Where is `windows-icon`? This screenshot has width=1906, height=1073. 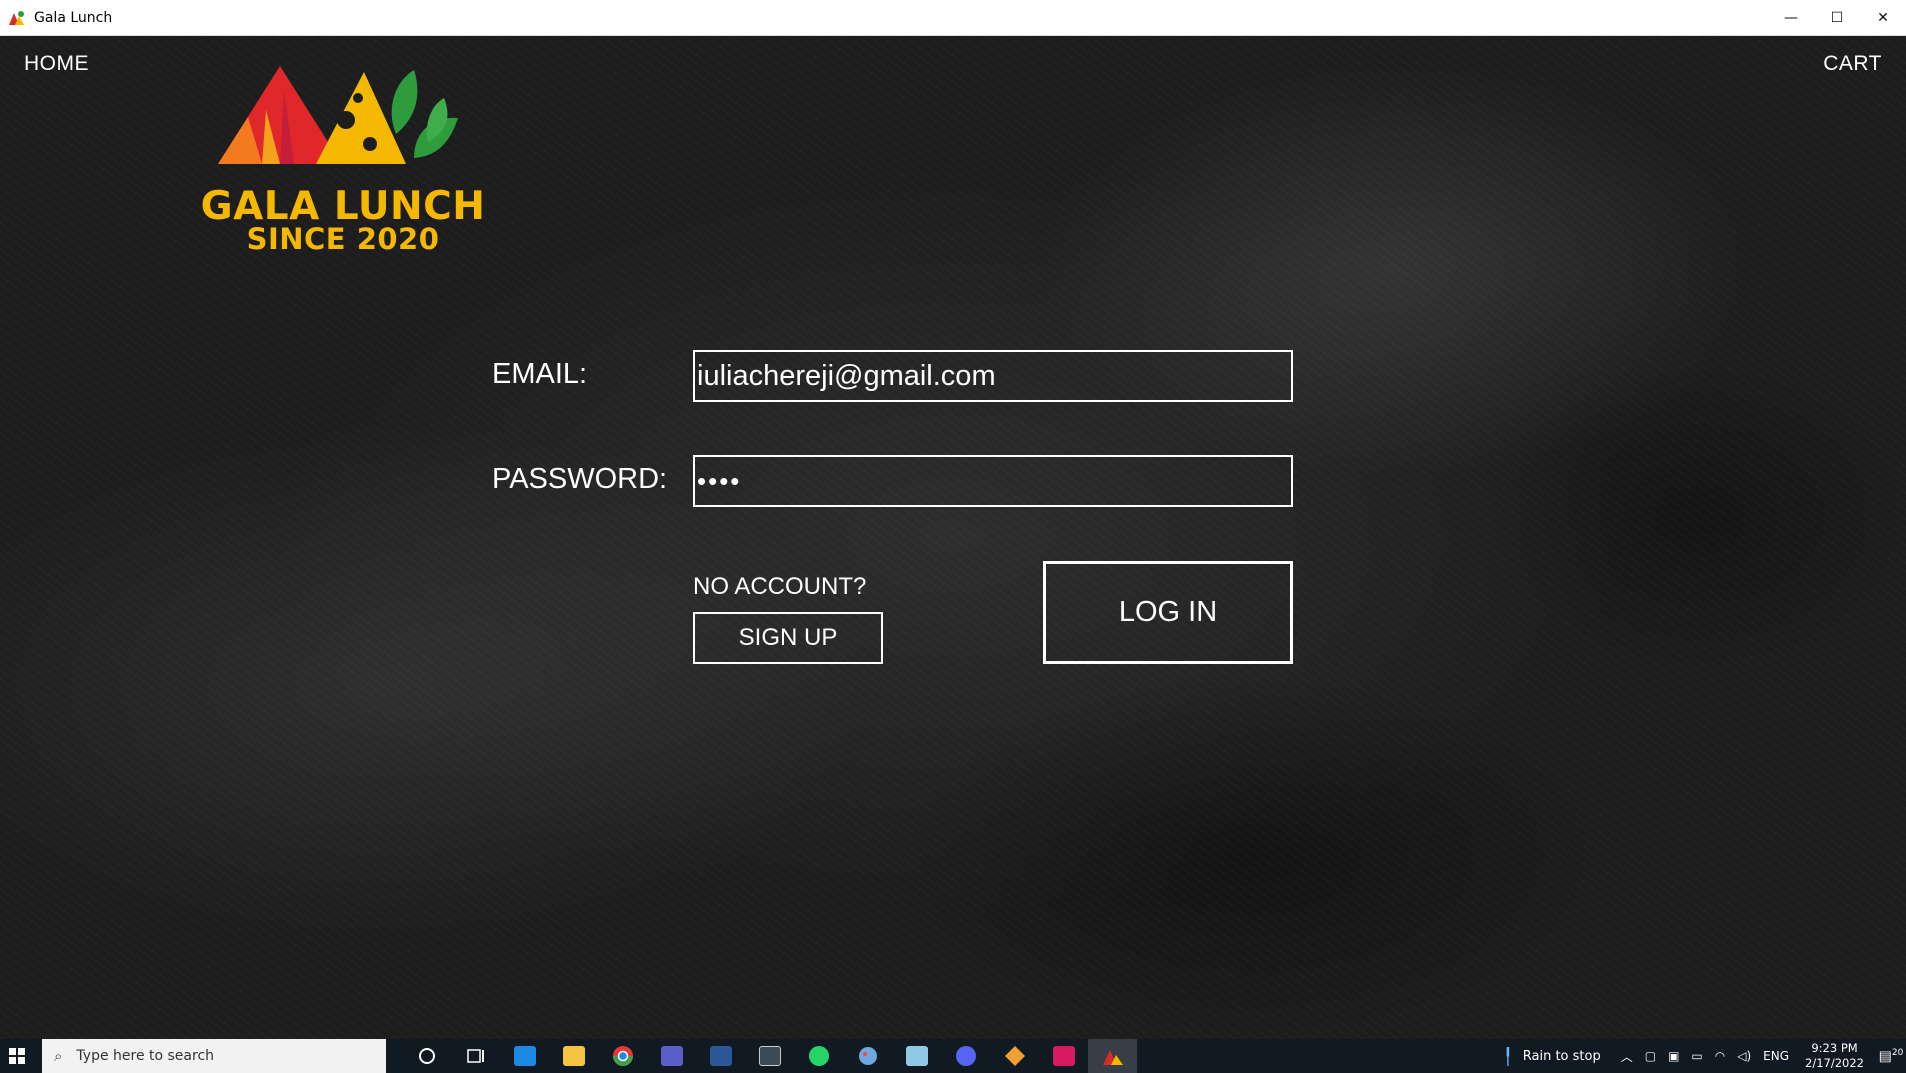
windows-icon is located at coordinates (17, 1056).